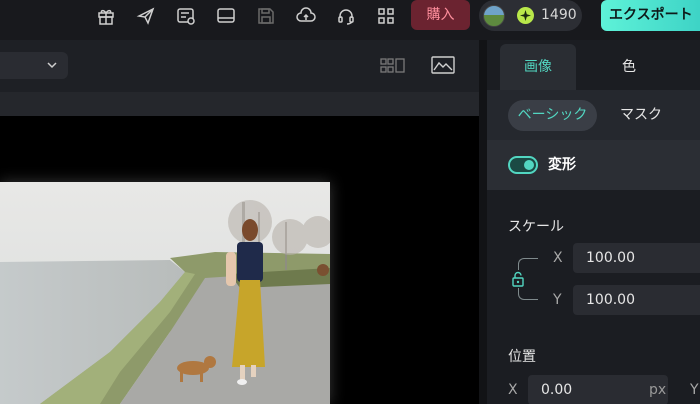 This screenshot has height=404, width=700. I want to click on subtab-mask: マスク, so click(641, 115).